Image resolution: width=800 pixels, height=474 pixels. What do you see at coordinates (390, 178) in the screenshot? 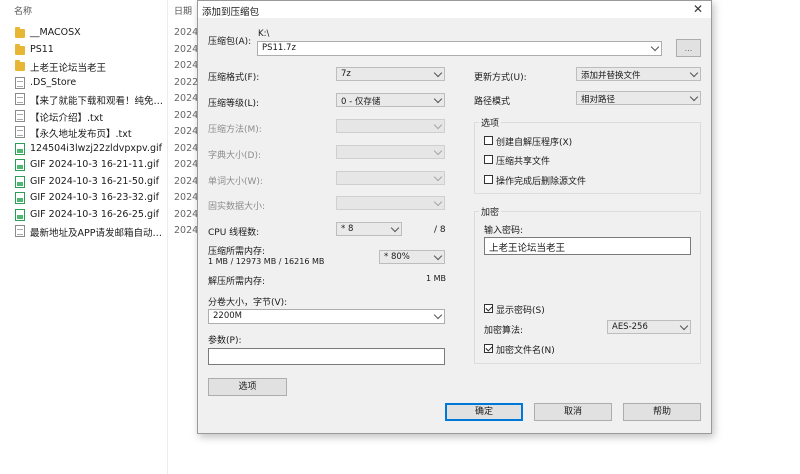
I see `word-combo` at bounding box center [390, 178].